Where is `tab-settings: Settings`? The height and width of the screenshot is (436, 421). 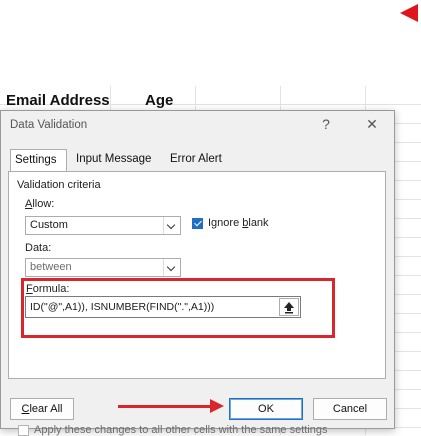
tab-settings: Settings is located at coordinates (38, 160).